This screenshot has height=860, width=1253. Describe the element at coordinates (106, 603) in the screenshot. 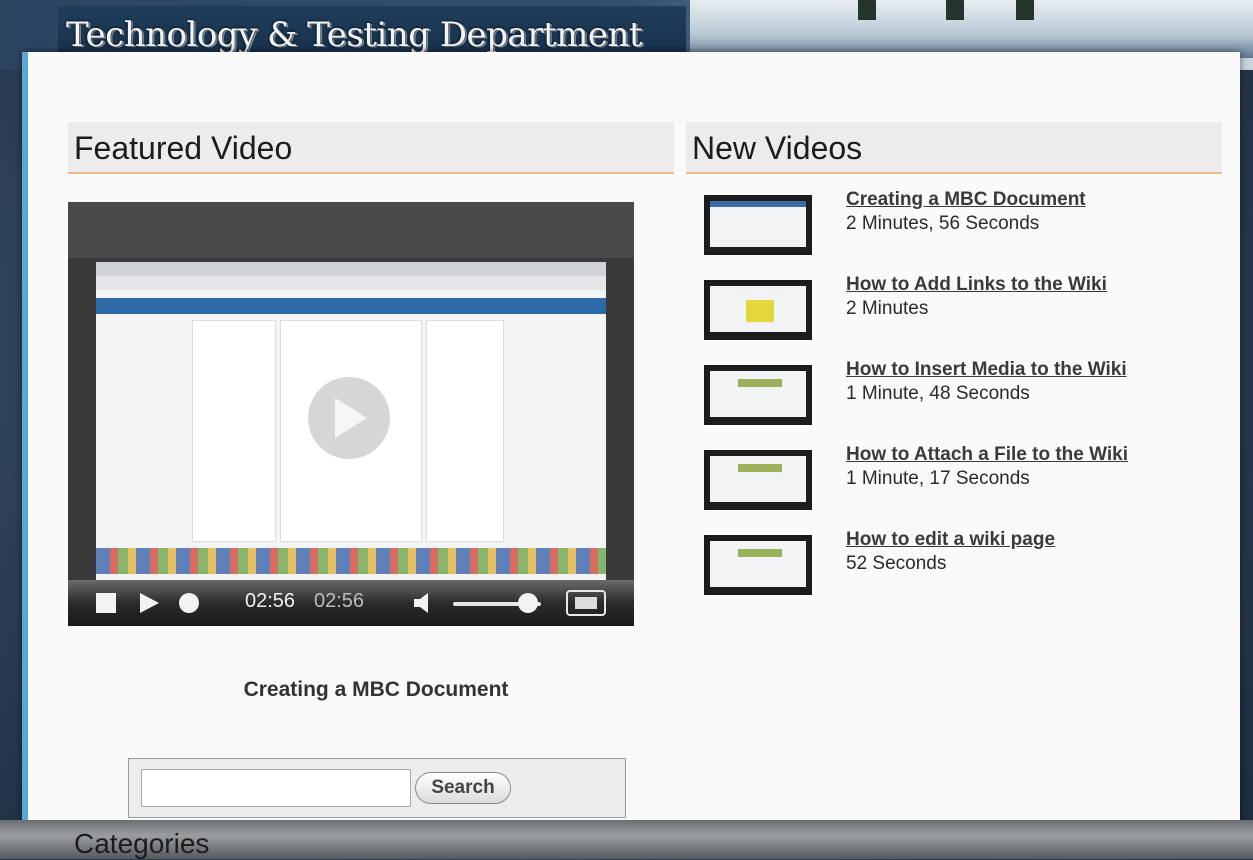

I see `stop-icon` at that location.